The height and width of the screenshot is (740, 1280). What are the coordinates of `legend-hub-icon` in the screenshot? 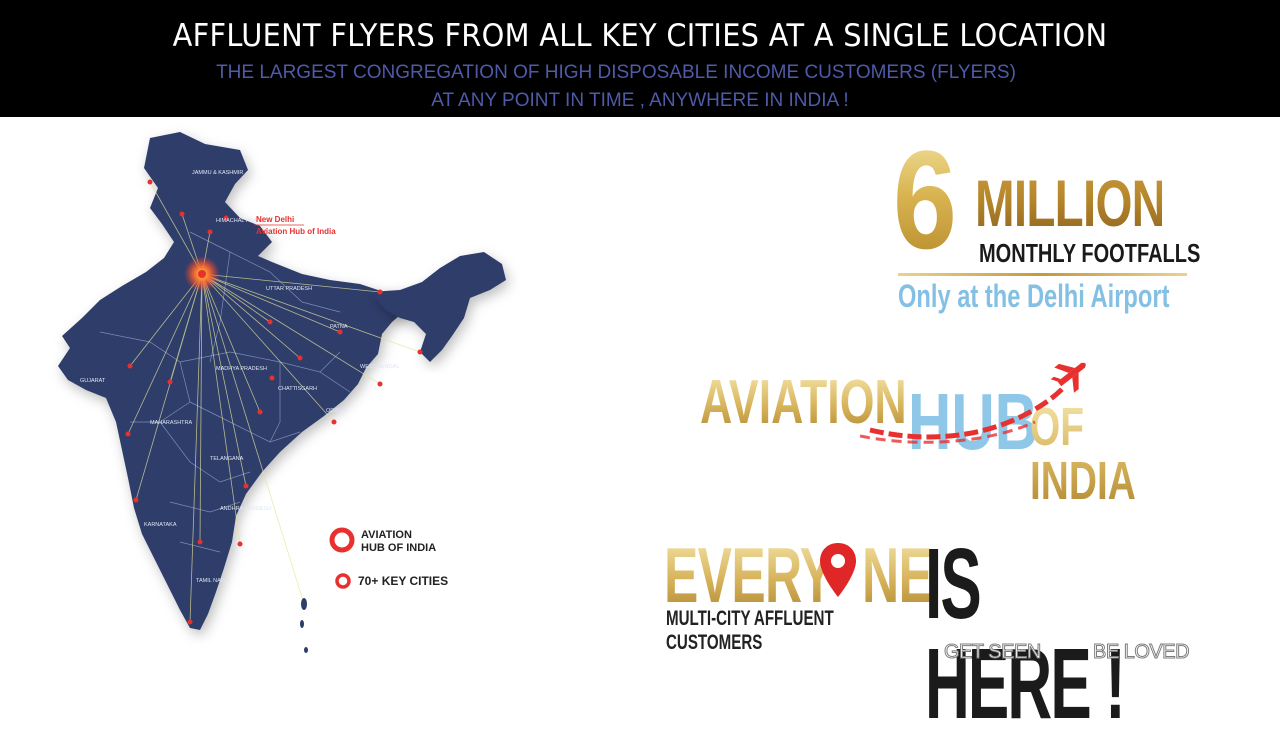 It's located at (342, 540).